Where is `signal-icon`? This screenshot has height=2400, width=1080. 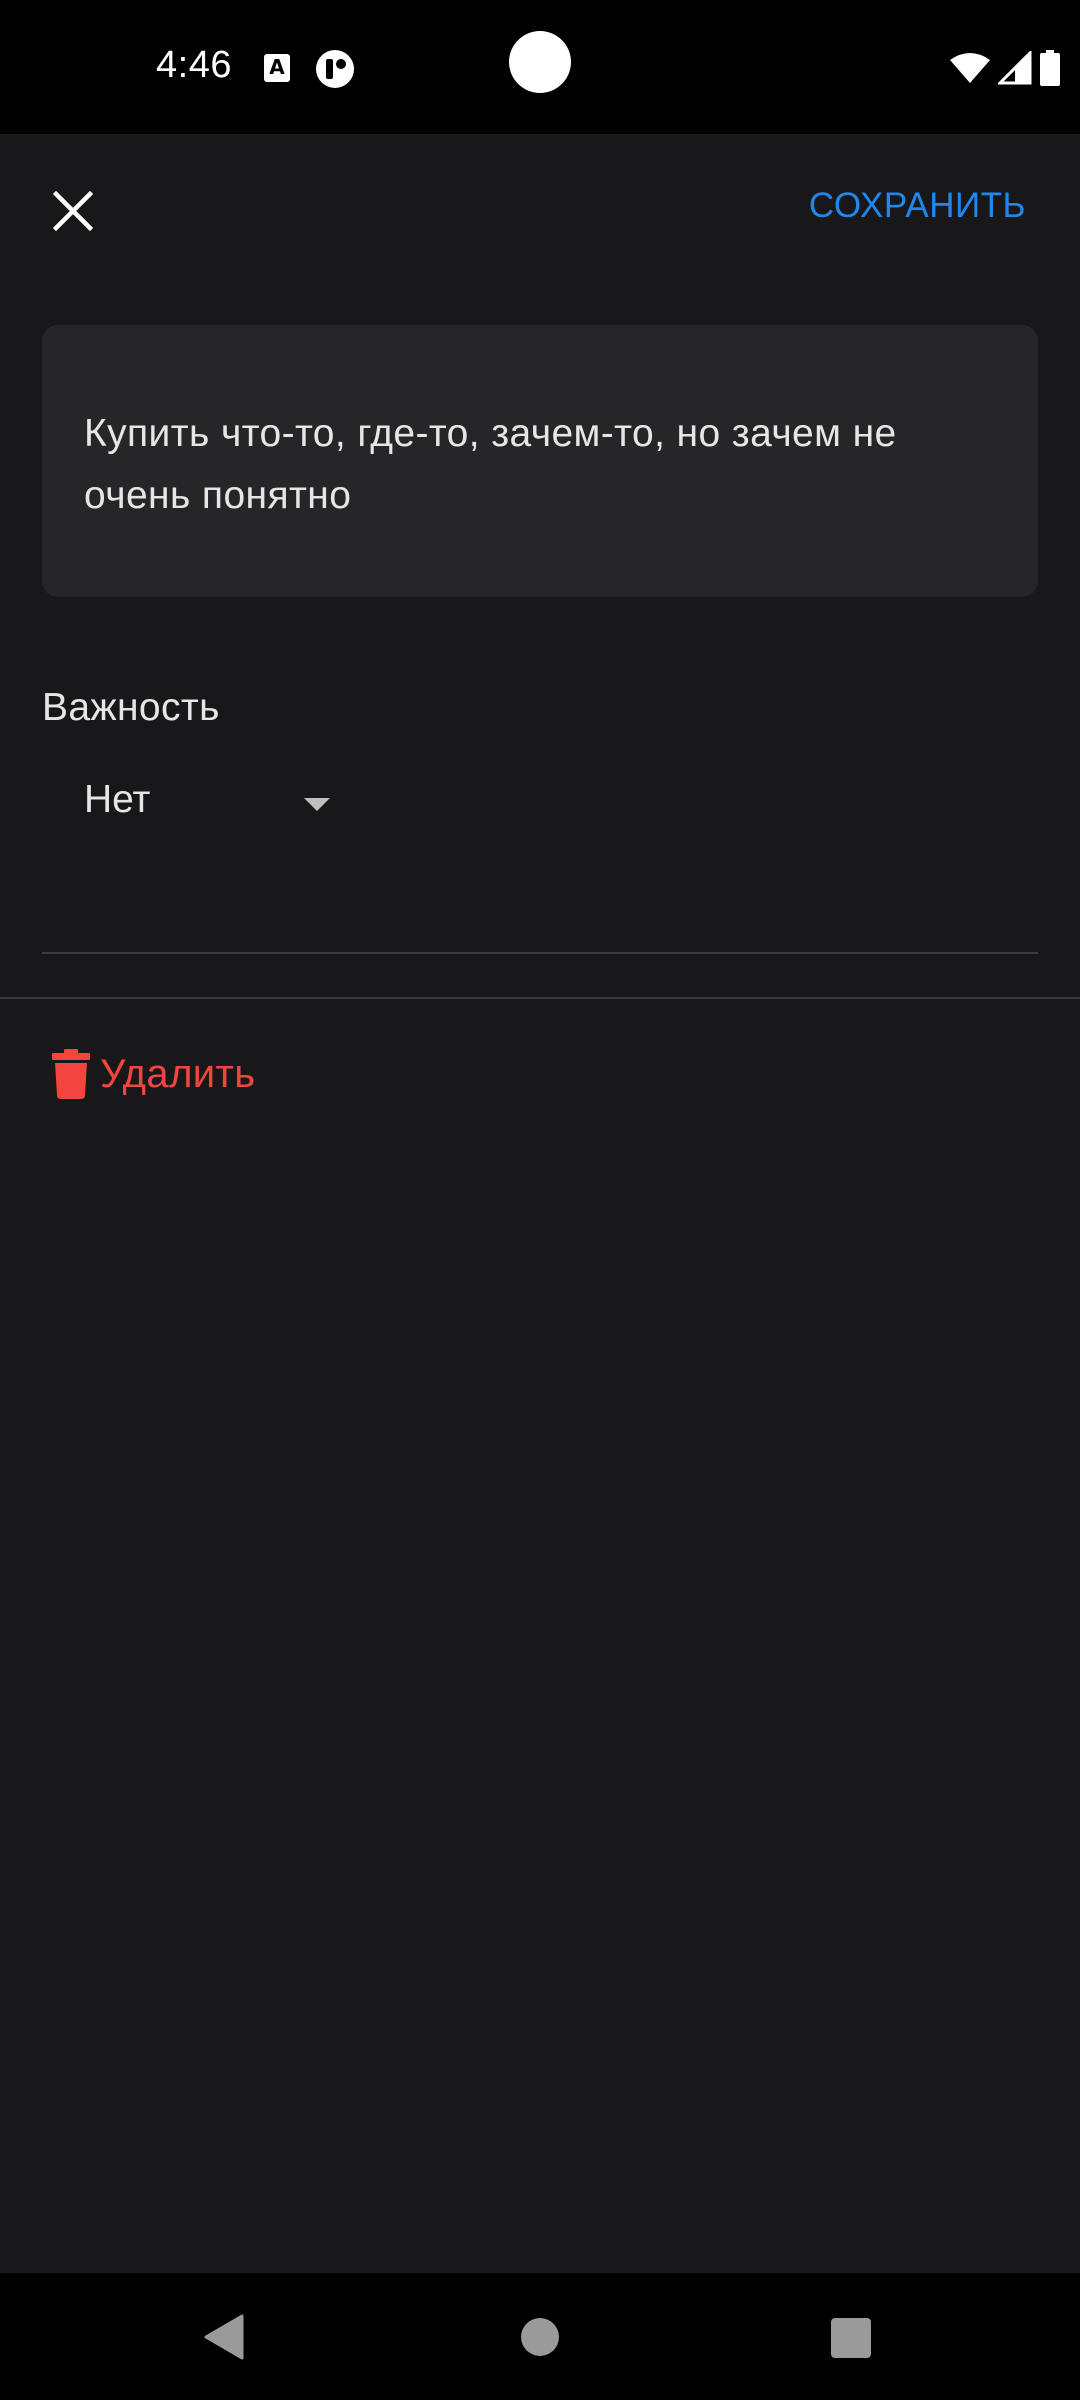 signal-icon is located at coordinates (1015, 68).